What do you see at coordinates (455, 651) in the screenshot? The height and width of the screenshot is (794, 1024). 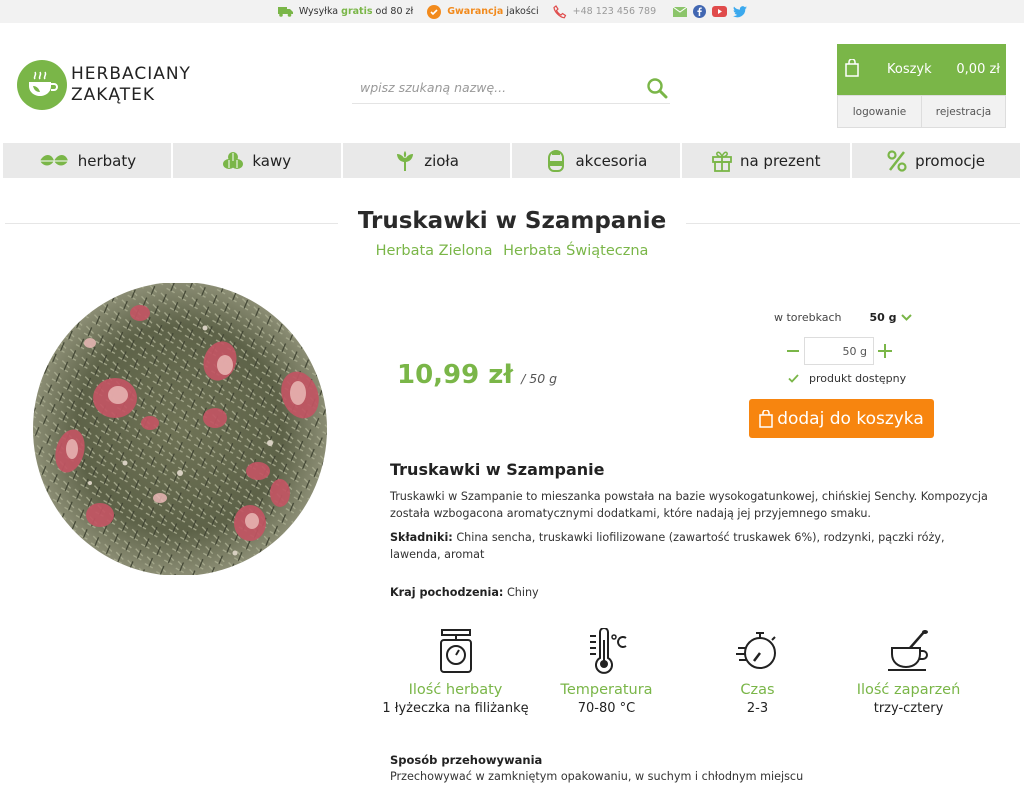 I see `scale-icon` at bounding box center [455, 651].